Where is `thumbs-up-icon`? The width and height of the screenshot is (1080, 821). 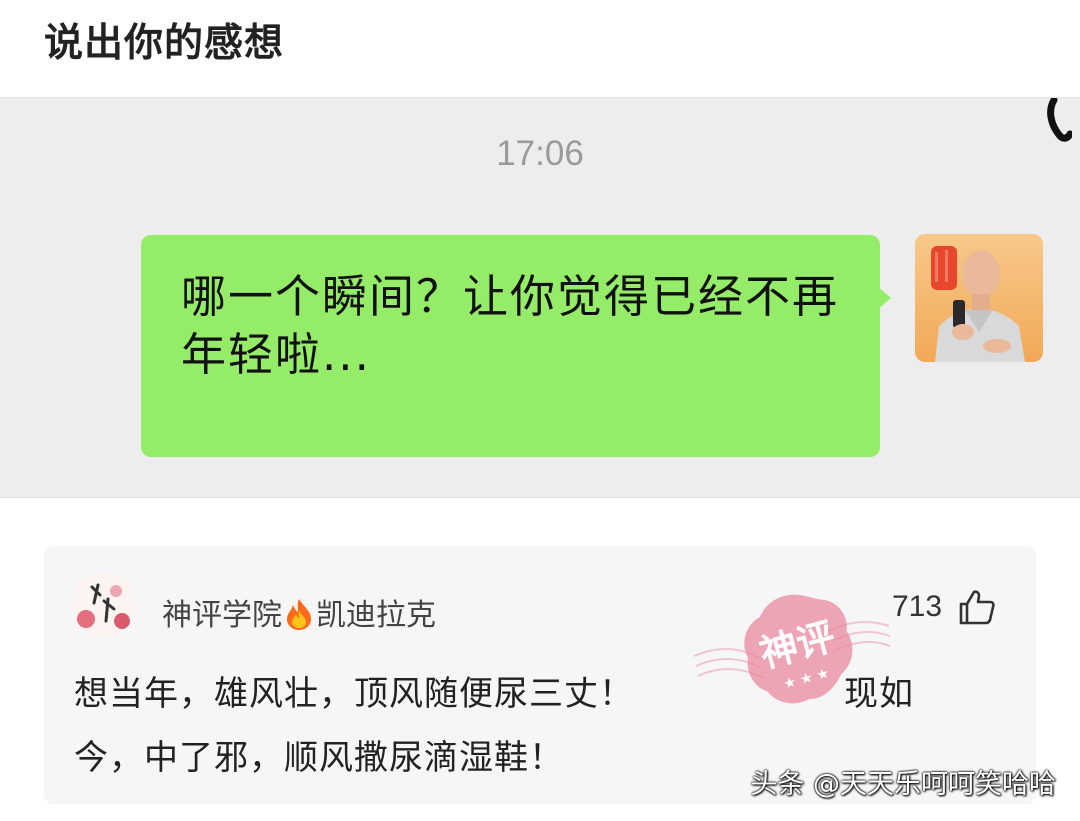 thumbs-up-icon is located at coordinates (977, 607).